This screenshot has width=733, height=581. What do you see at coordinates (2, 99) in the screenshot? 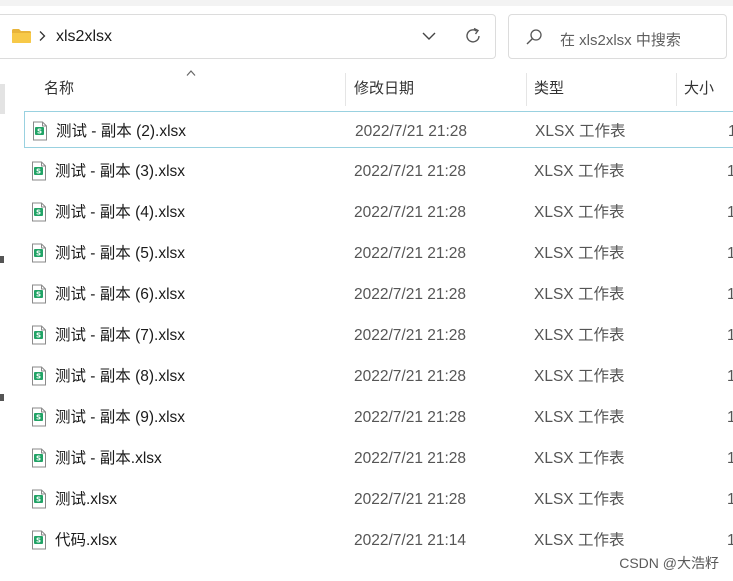
I see `nav-pane-scrollbar` at bounding box center [2, 99].